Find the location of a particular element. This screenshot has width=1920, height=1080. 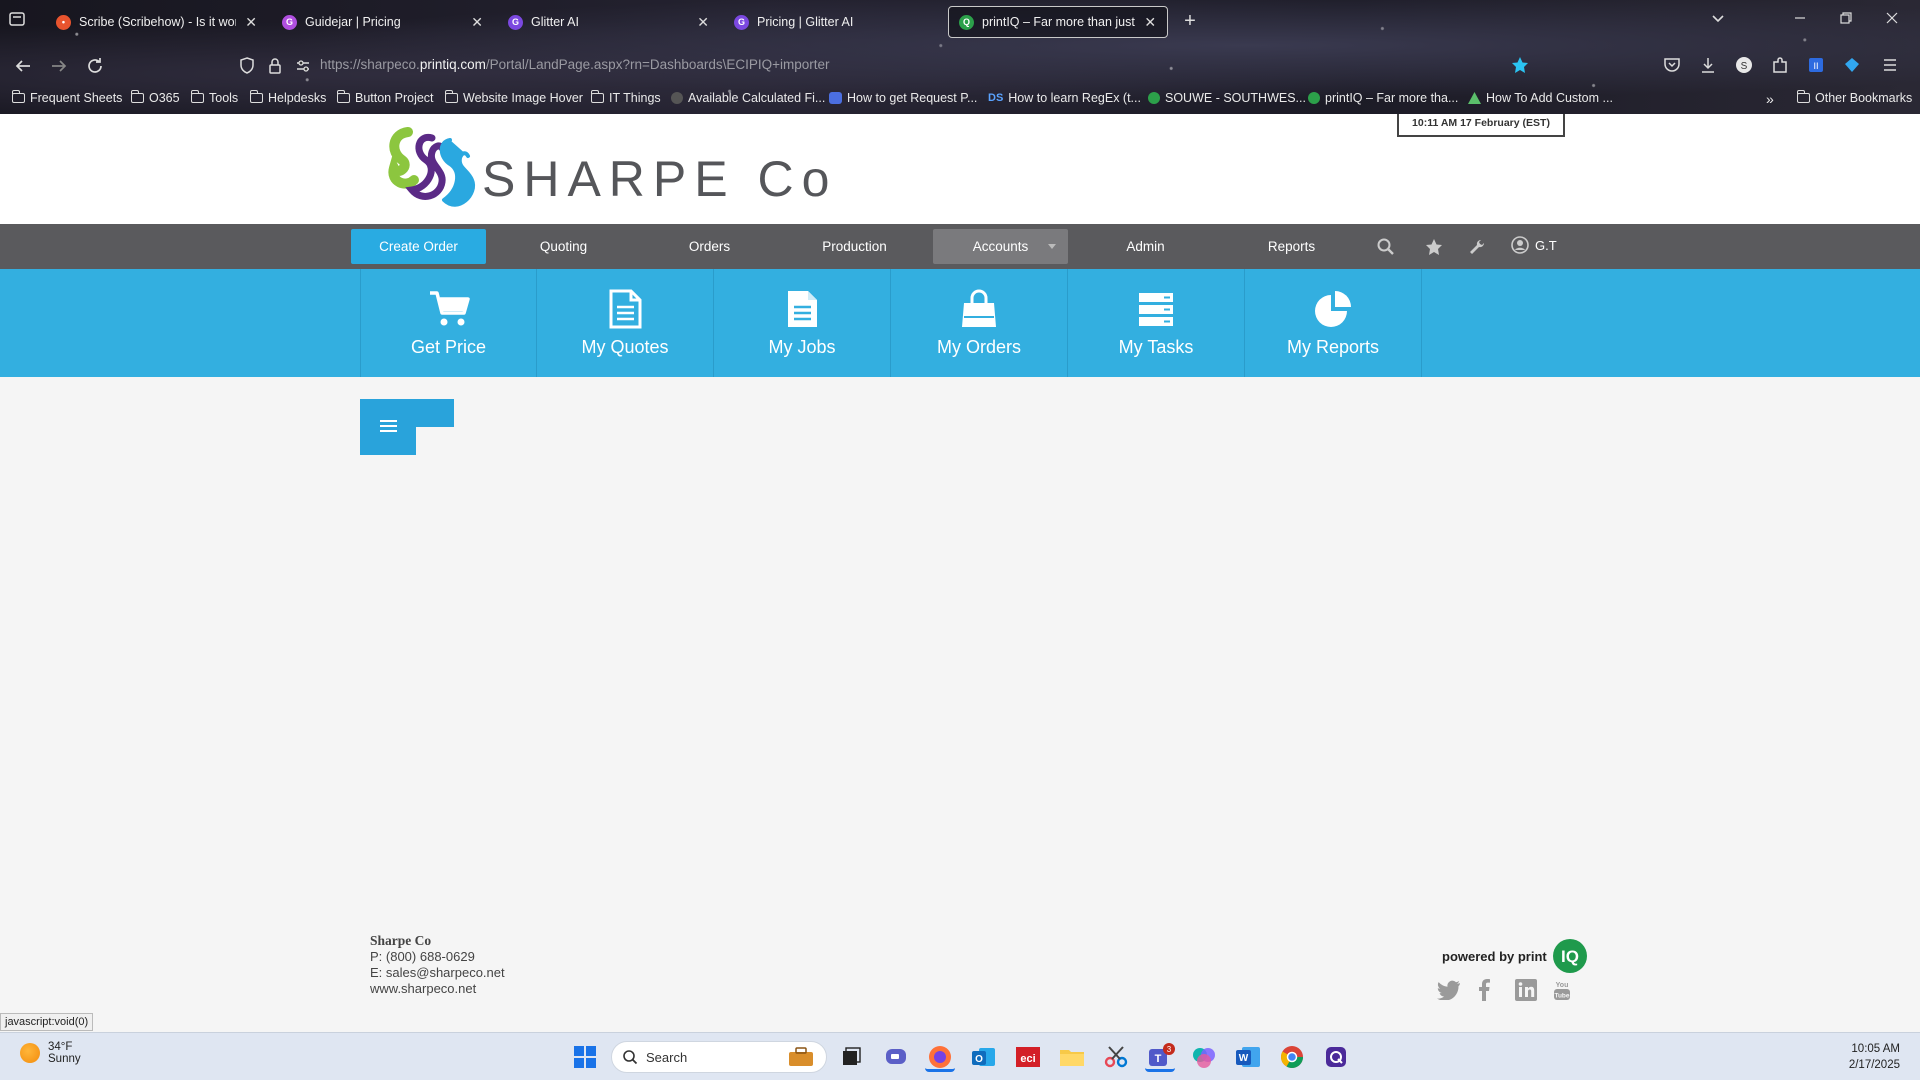

bookmark-folder: Frequent Sheets is located at coordinates (67, 97).